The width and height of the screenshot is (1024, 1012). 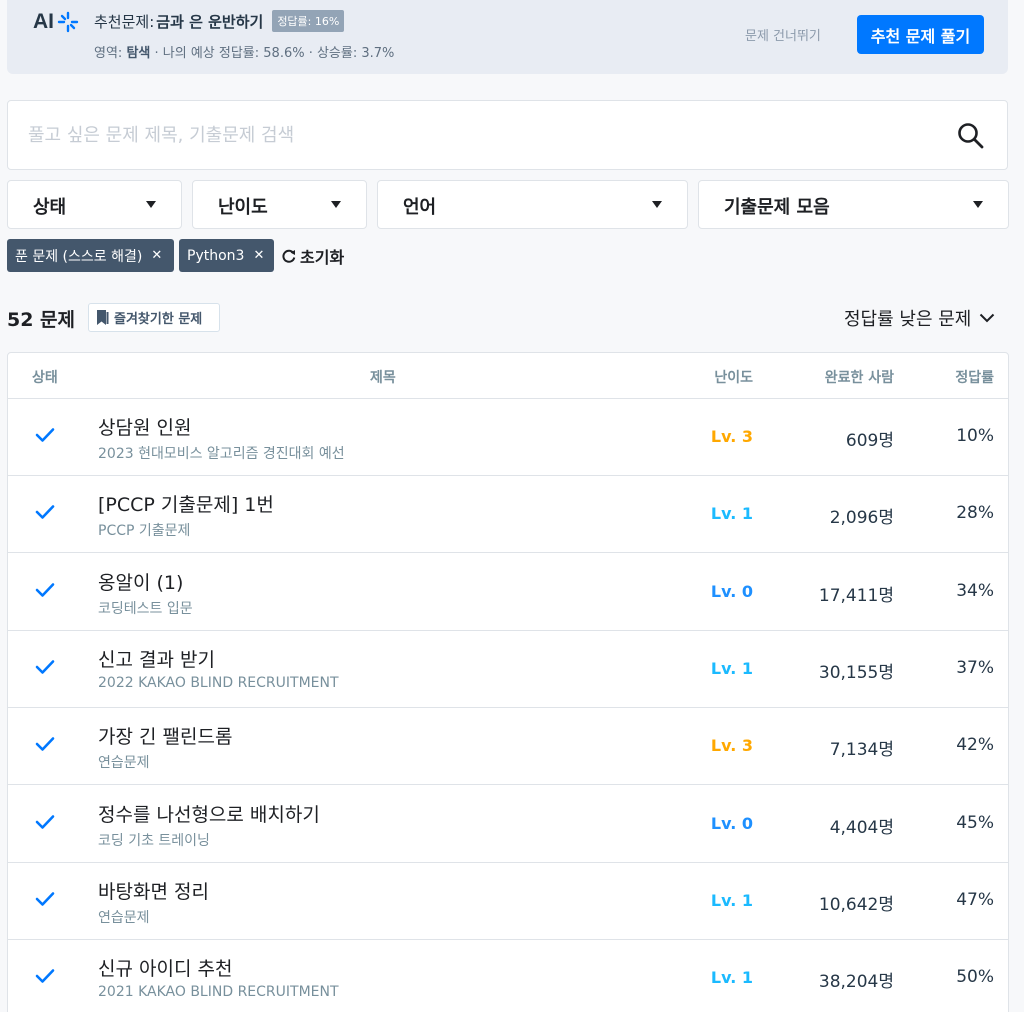 What do you see at coordinates (312, 256) in the screenshot?
I see `reset-filters-button: 초기화` at bounding box center [312, 256].